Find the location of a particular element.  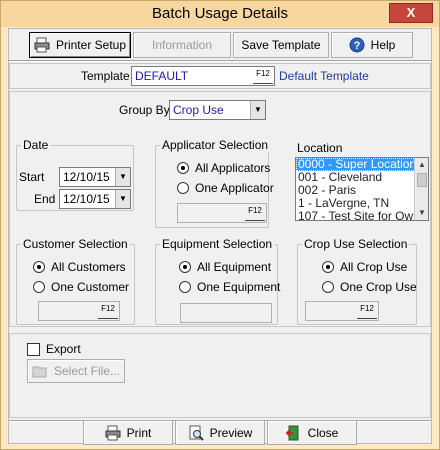

all-equipment-label: All Equipment is located at coordinates (234, 267).